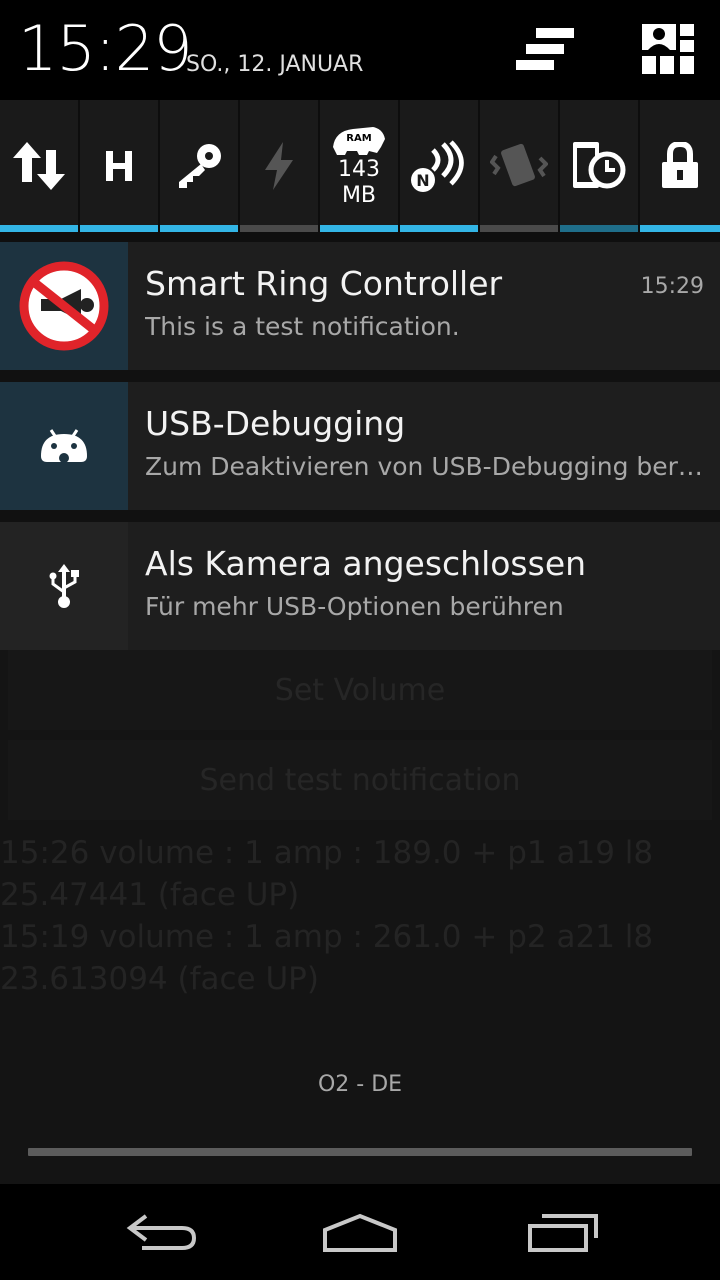 Image resolution: width=720 pixels, height=1280 pixels. I want to click on tile-data, so click(40, 166).